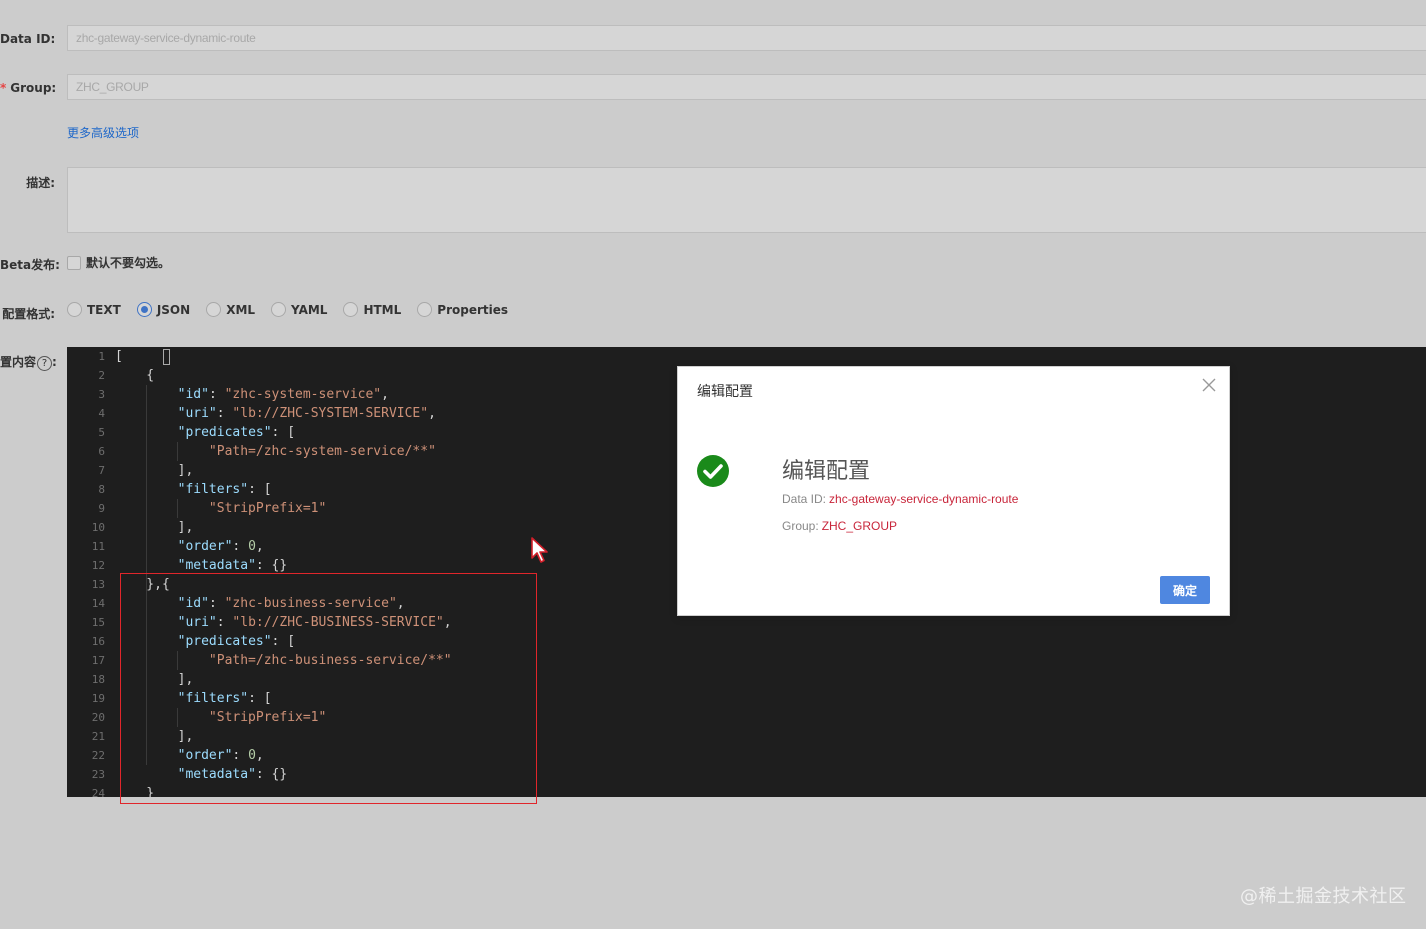  What do you see at coordinates (328, 688) in the screenshot?
I see `annotation-highlight-box` at bounding box center [328, 688].